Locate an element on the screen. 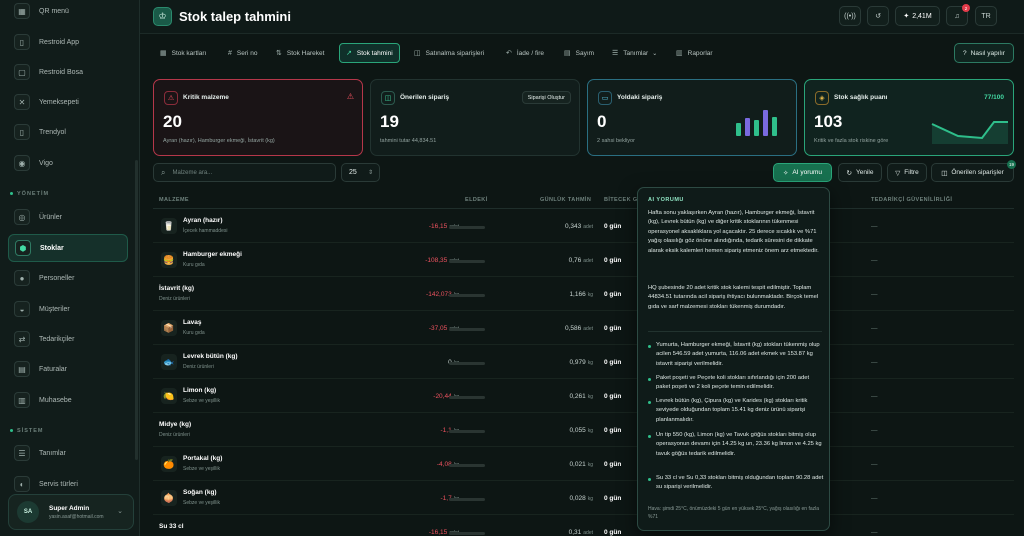 The height and width of the screenshot is (536, 1024). section-label: SİSTEM is located at coordinates (30, 431).